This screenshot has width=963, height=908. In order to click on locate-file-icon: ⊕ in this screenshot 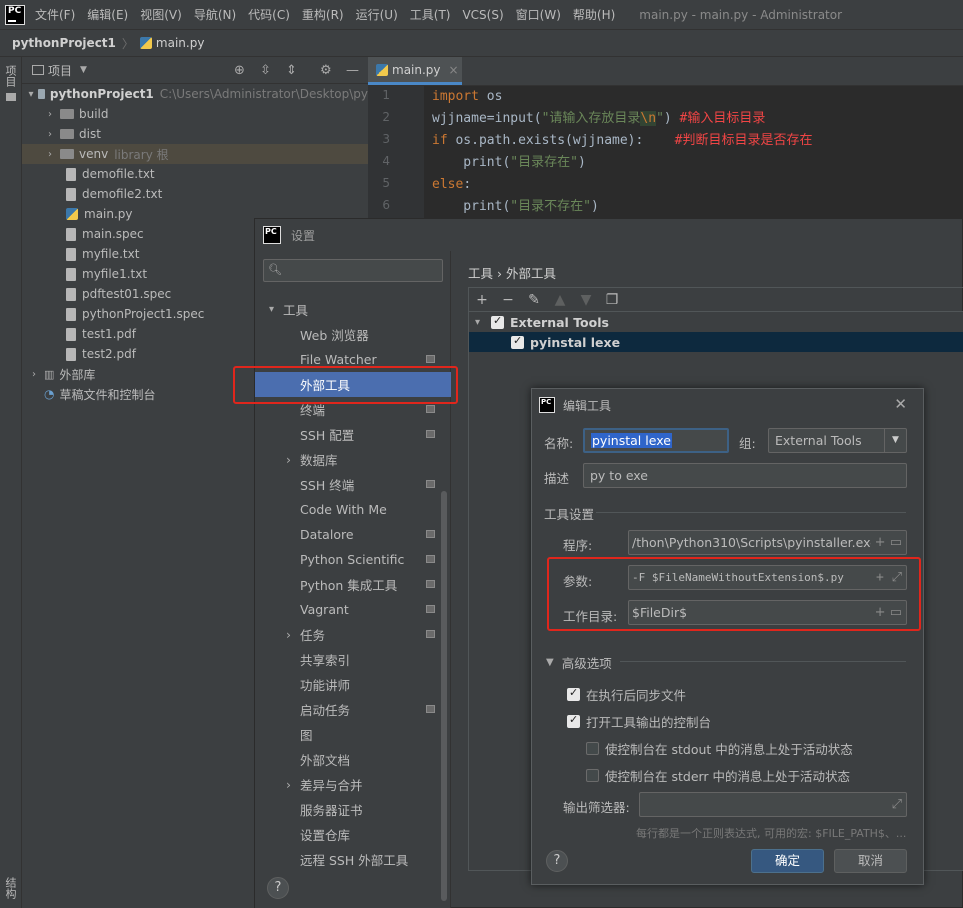, I will do `click(239, 70)`.